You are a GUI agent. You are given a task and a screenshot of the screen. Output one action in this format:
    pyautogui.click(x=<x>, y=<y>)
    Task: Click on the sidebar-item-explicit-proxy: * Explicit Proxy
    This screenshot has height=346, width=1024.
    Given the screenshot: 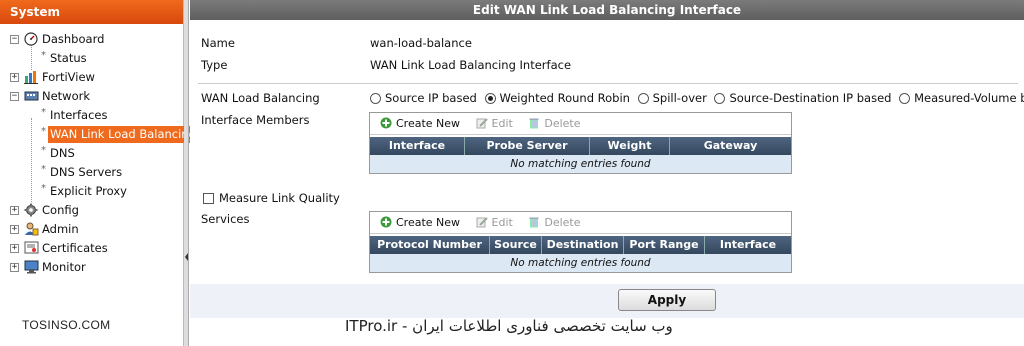 What is the action you would take?
    pyautogui.click(x=91, y=191)
    